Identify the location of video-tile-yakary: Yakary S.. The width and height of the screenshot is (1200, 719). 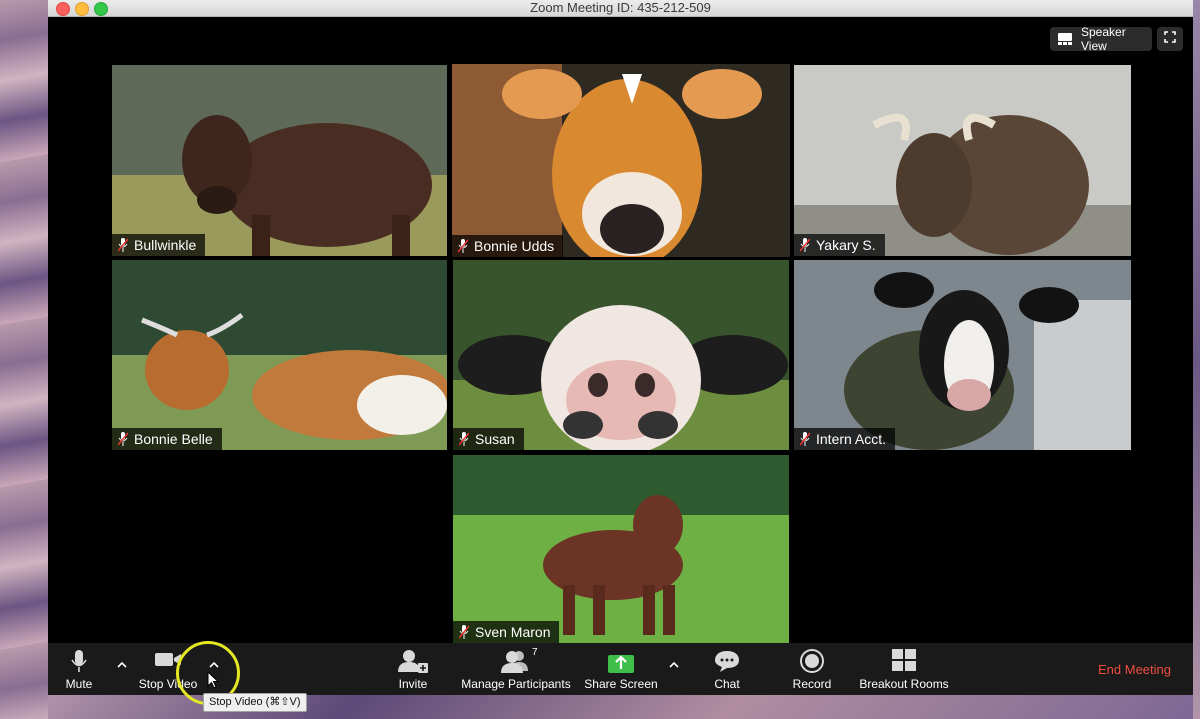
(962, 160).